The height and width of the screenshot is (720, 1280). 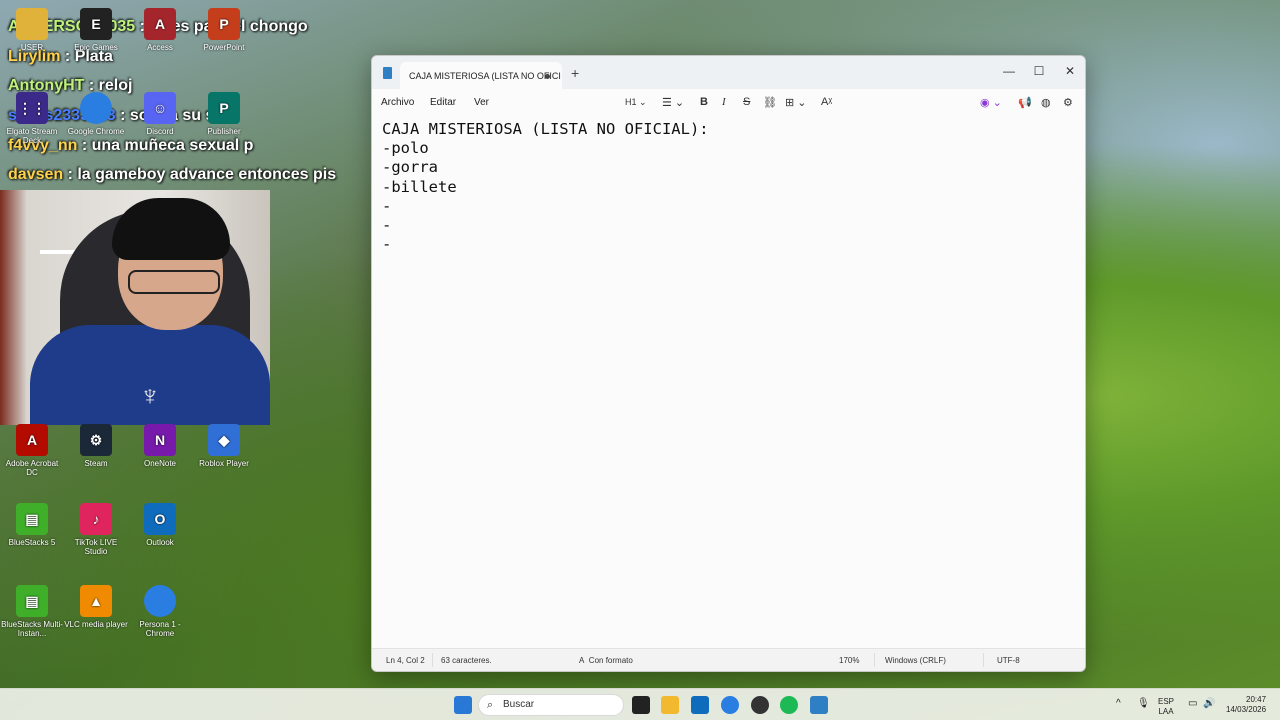 What do you see at coordinates (641, 705) in the screenshot?
I see `task-view-icon` at bounding box center [641, 705].